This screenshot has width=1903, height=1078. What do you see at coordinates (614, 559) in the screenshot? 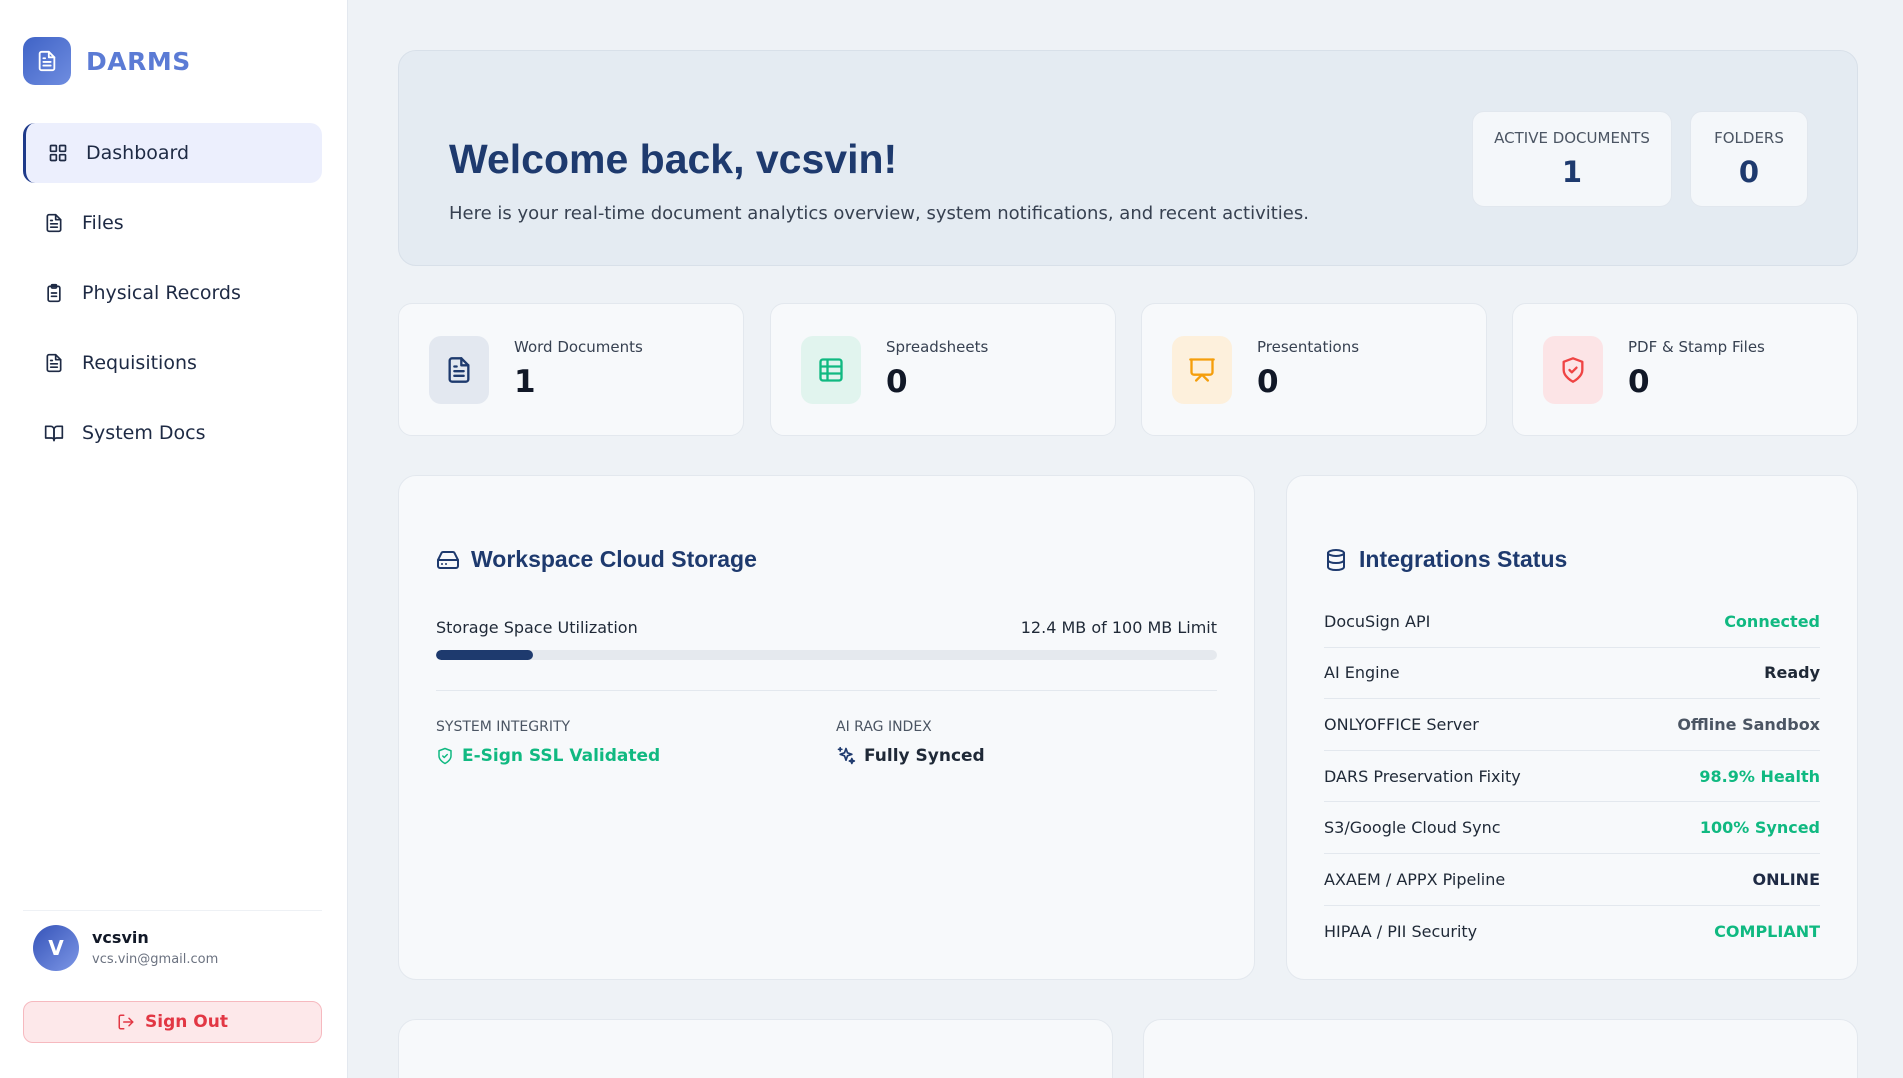
I see `panel-title-text: Workspace Cloud Storage` at bounding box center [614, 559].